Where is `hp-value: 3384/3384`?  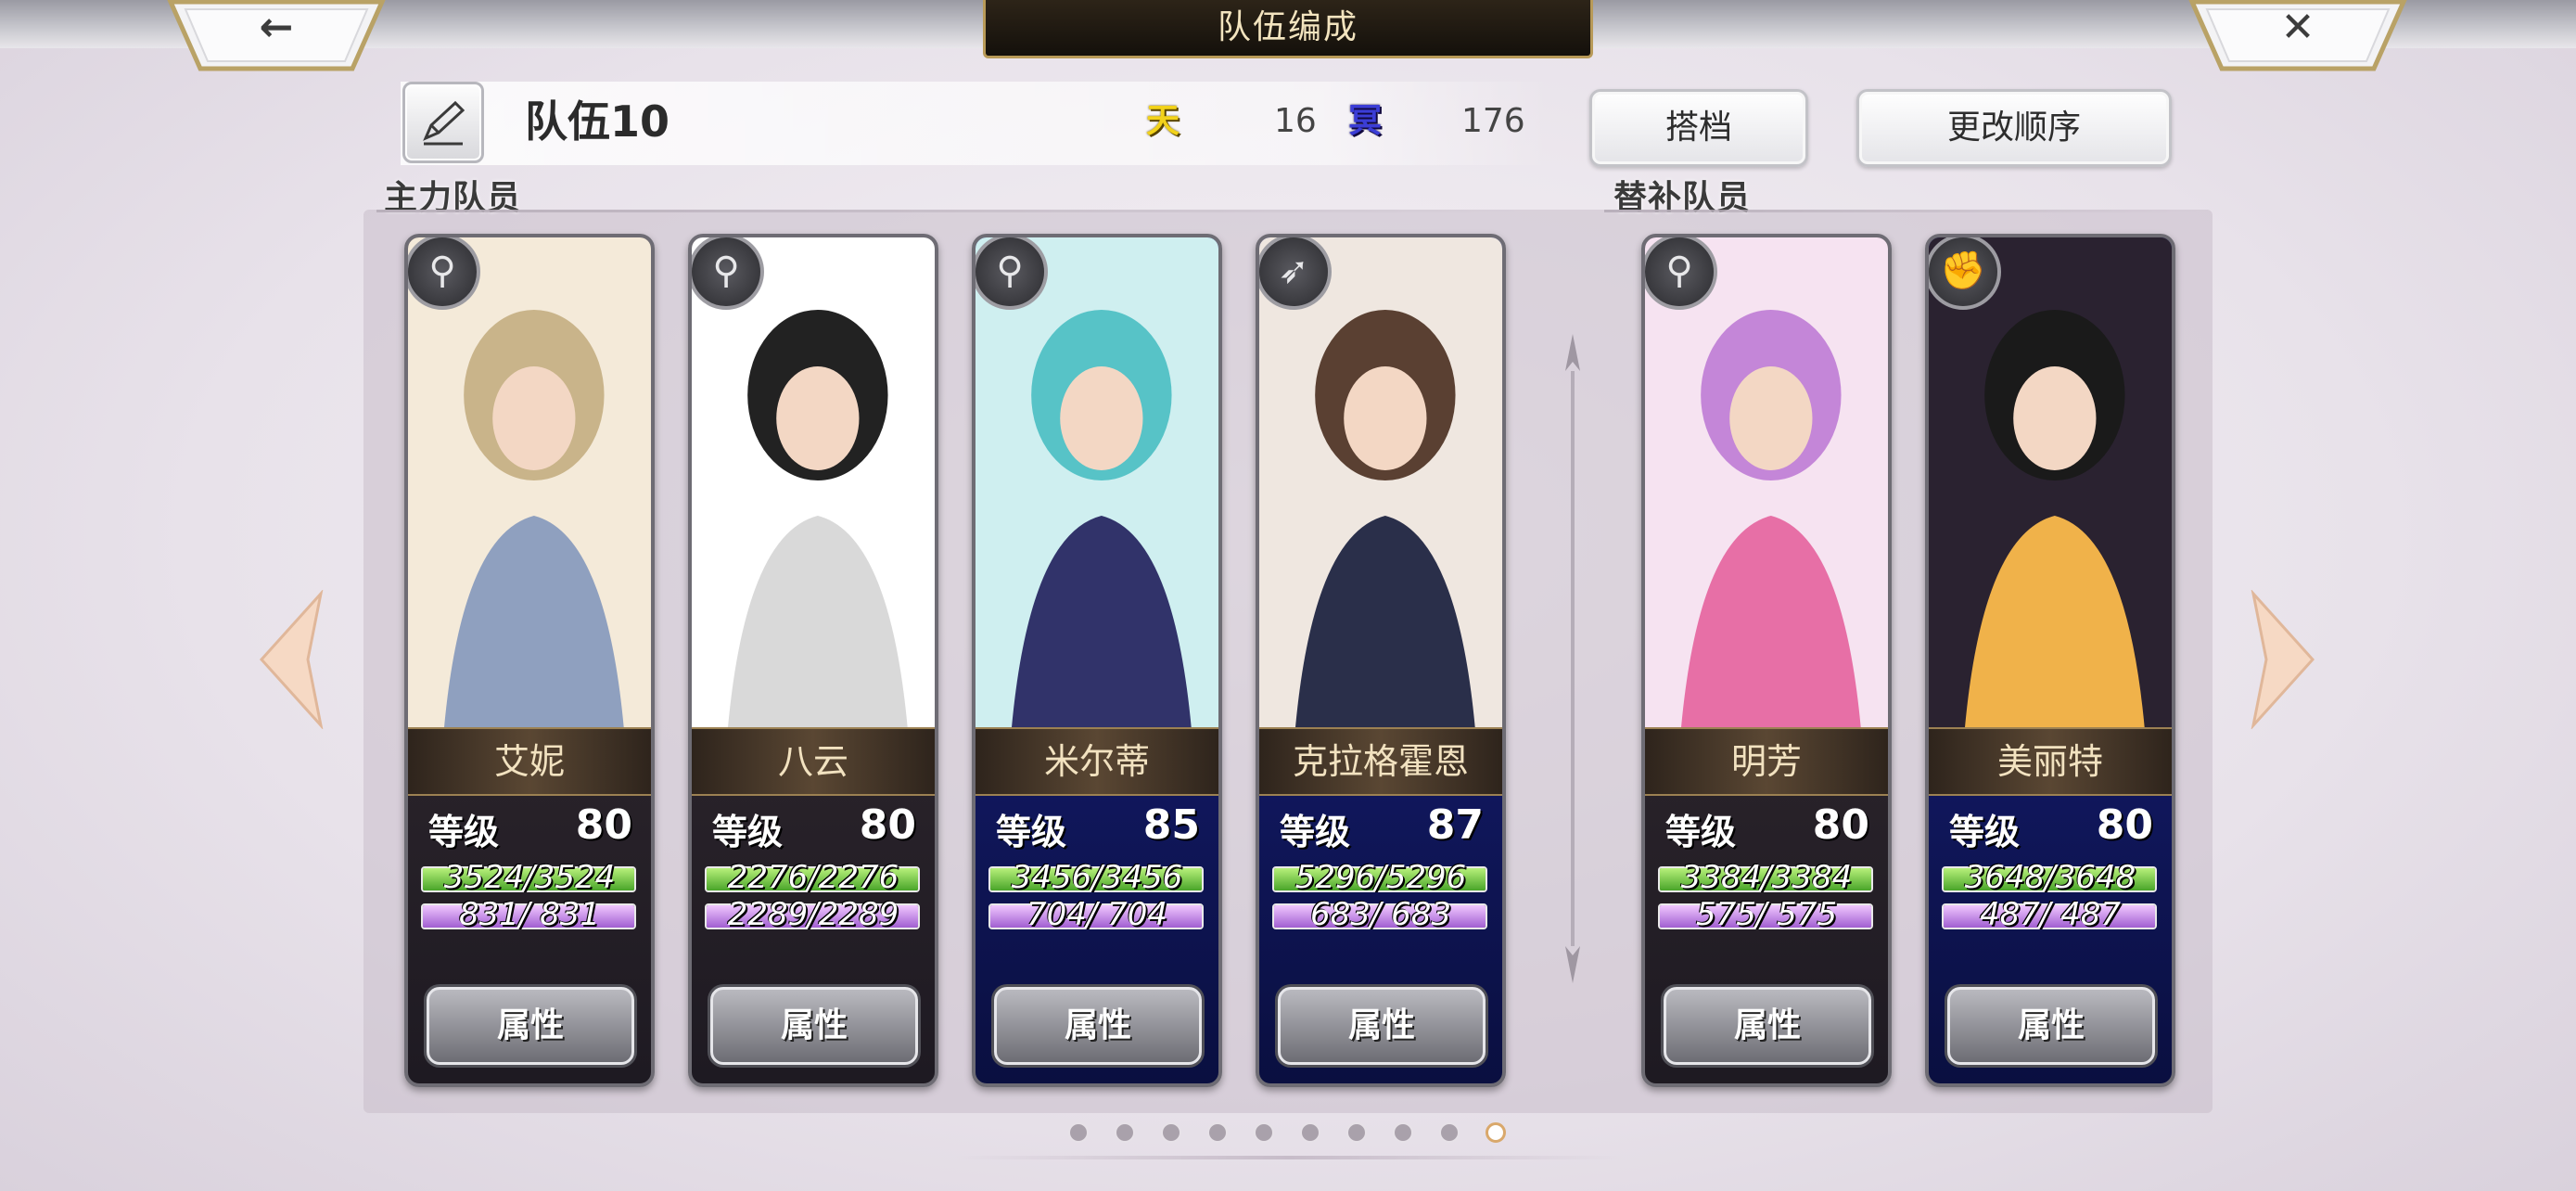 hp-value: 3384/3384 is located at coordinates (1766, 877).